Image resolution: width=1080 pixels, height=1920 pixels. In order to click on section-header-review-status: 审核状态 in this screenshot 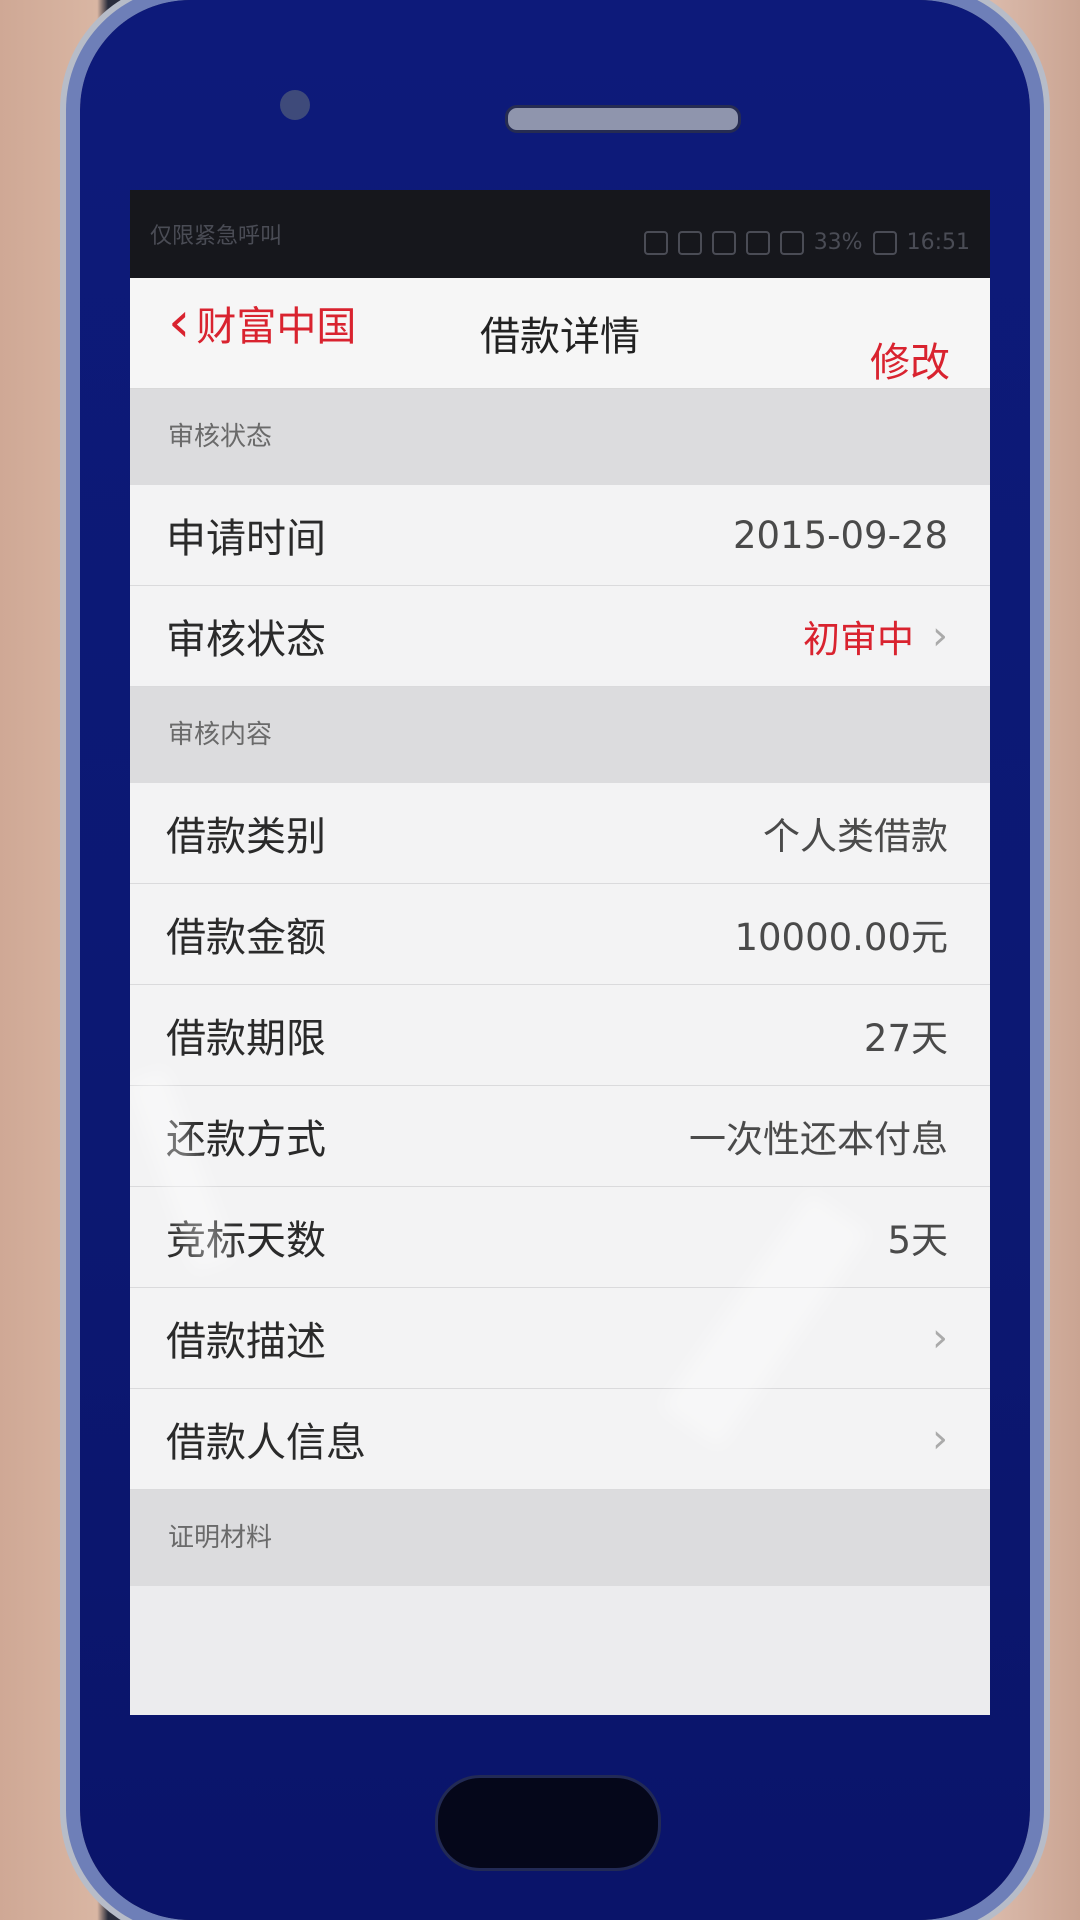, I will do `click(560, 437)`.